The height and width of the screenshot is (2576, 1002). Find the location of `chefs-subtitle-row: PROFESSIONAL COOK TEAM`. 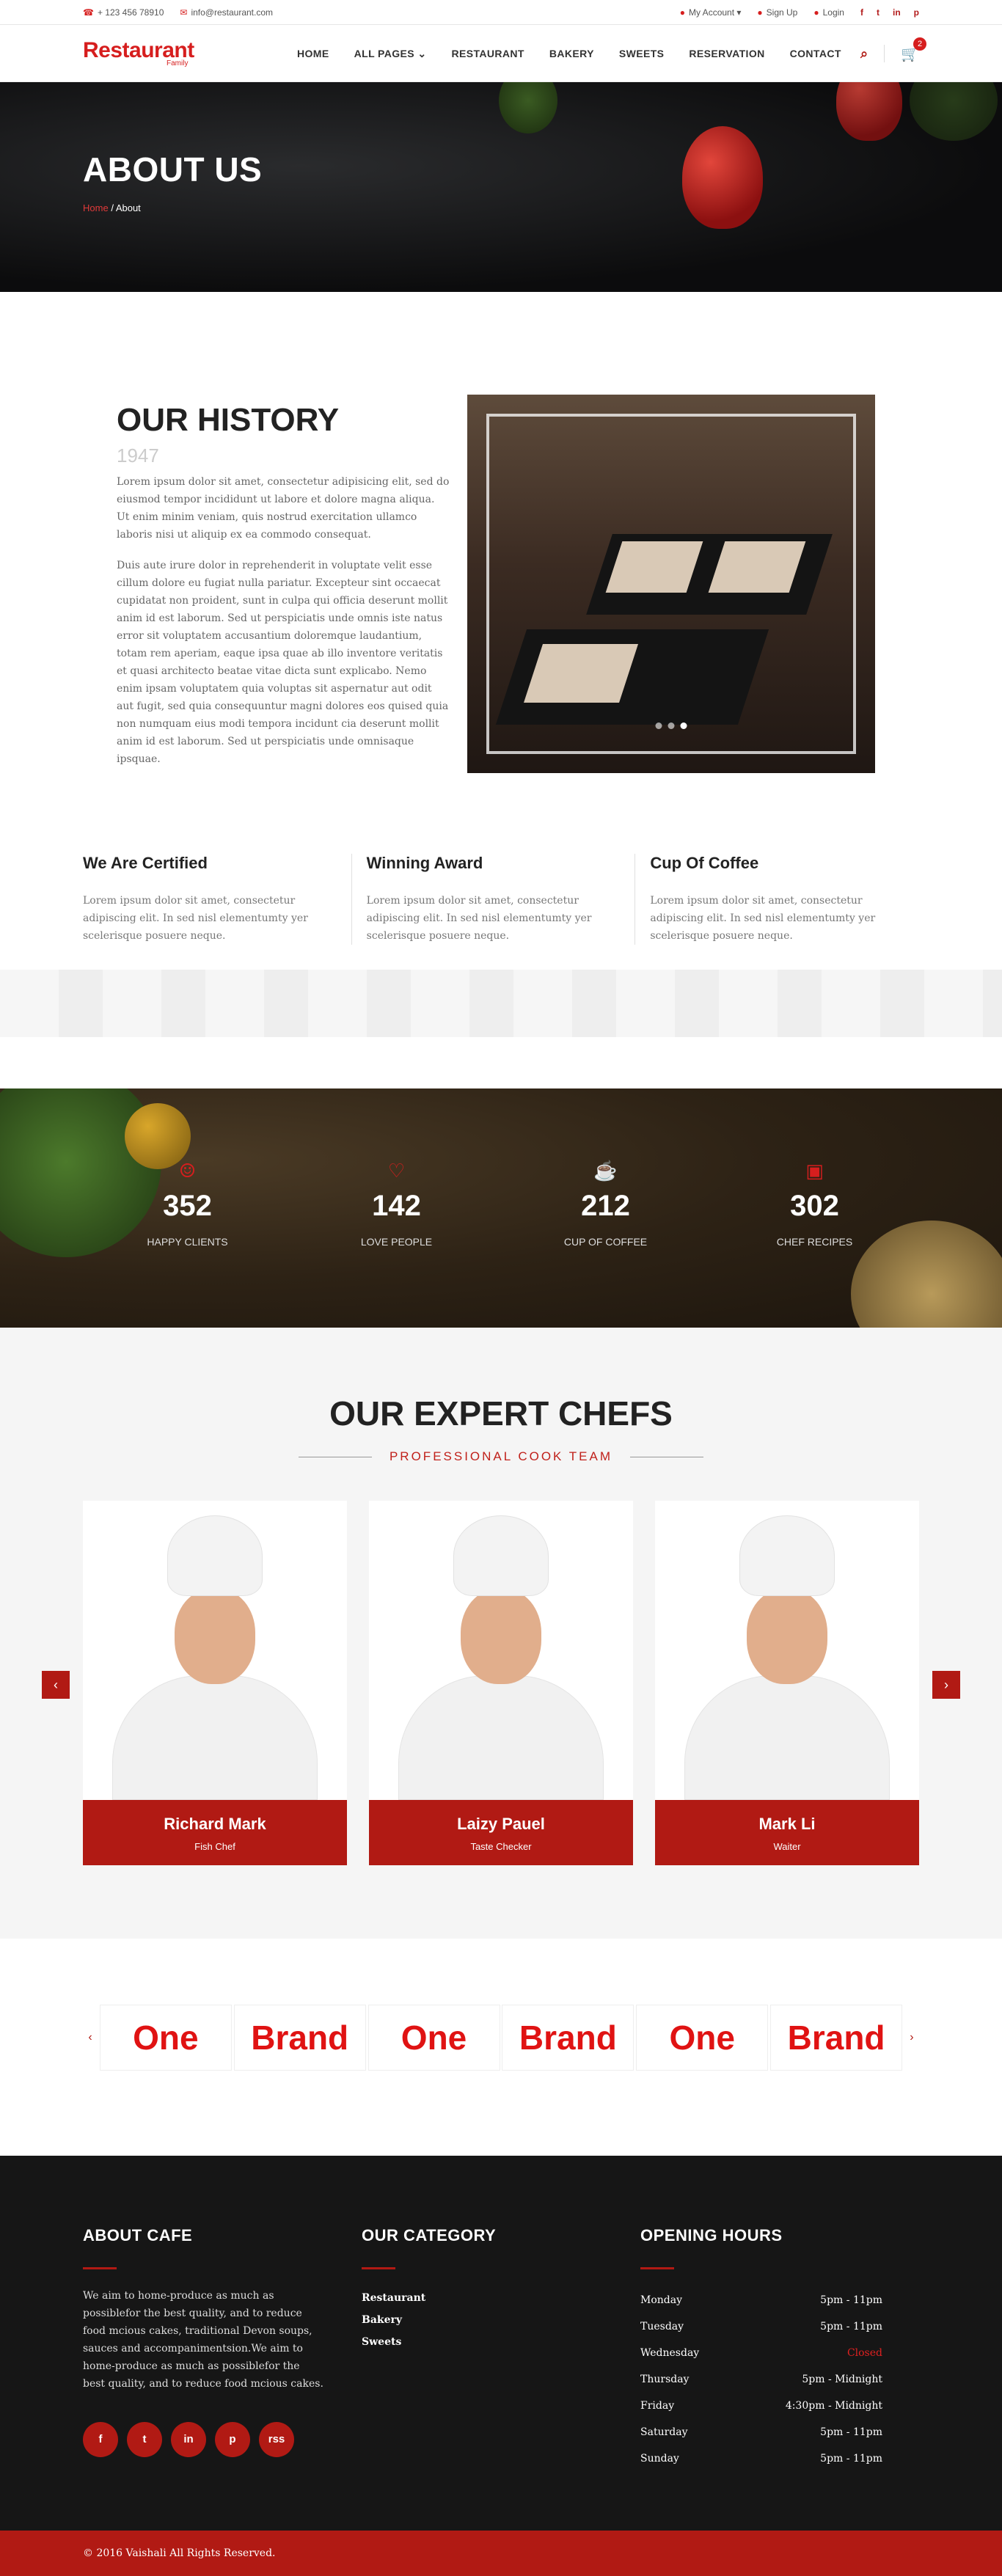

chefs-subtitle-row: PROFESSIONAL COOK TEAM is located at coordinates (501, 1456).